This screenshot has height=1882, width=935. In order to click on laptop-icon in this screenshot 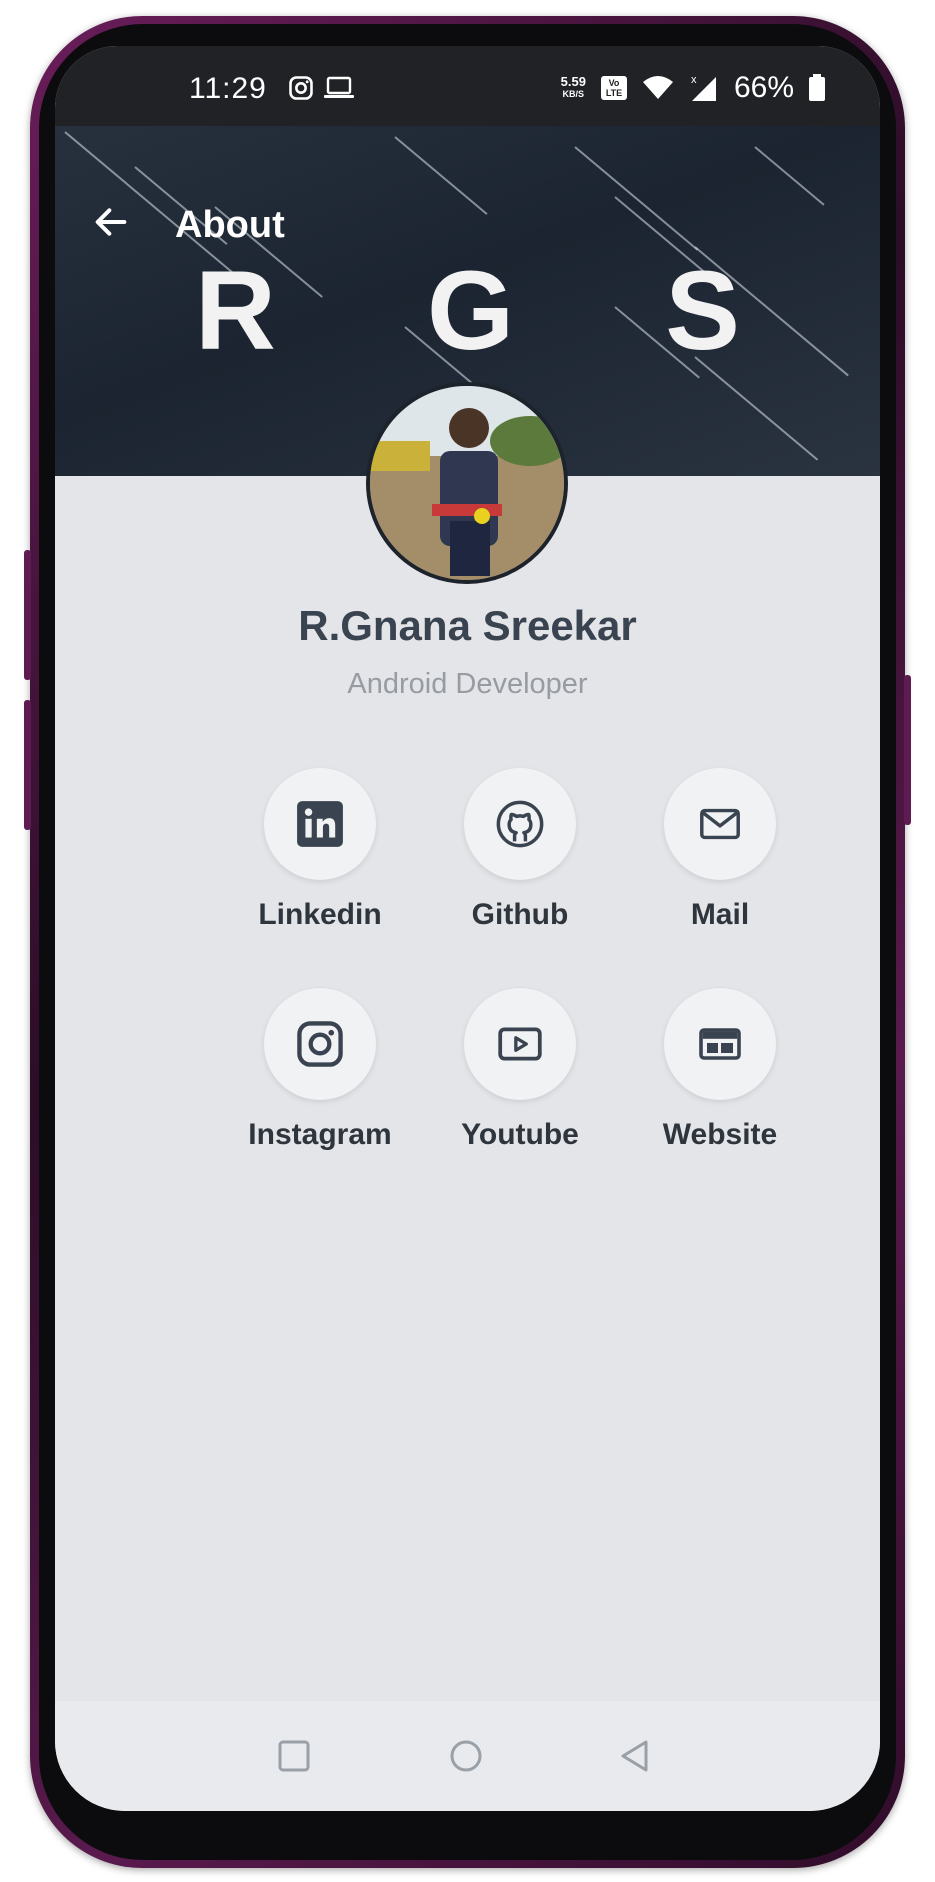, I will do `click(339, 87)`.